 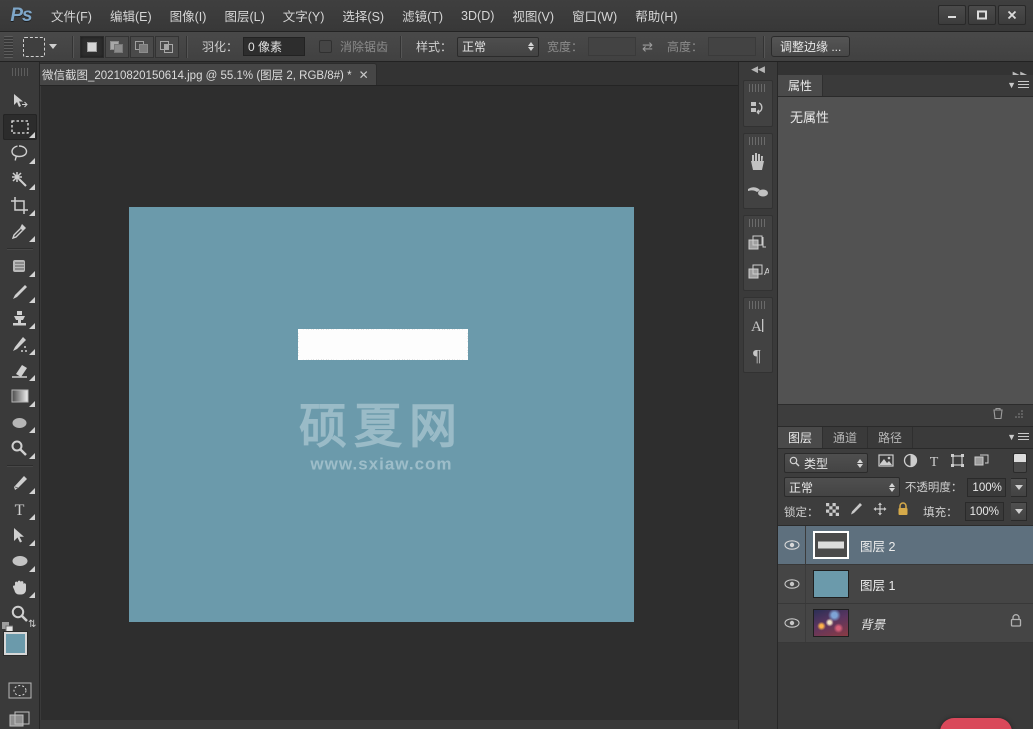 What do you see at coordinates (383, 344) in the screenshot?
I see `marching-ants-selection` at bounding box center [383, 344].